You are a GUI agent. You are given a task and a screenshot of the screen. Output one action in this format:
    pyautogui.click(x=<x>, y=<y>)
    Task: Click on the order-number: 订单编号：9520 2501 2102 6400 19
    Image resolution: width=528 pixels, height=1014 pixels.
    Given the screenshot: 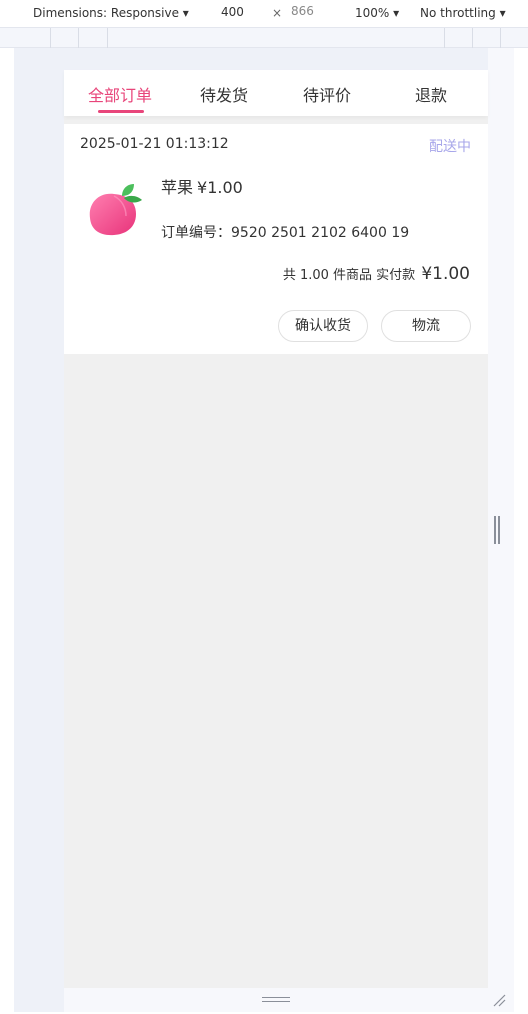 What is the action you would take?
    pyautogui.click(x=285, y=233)
    